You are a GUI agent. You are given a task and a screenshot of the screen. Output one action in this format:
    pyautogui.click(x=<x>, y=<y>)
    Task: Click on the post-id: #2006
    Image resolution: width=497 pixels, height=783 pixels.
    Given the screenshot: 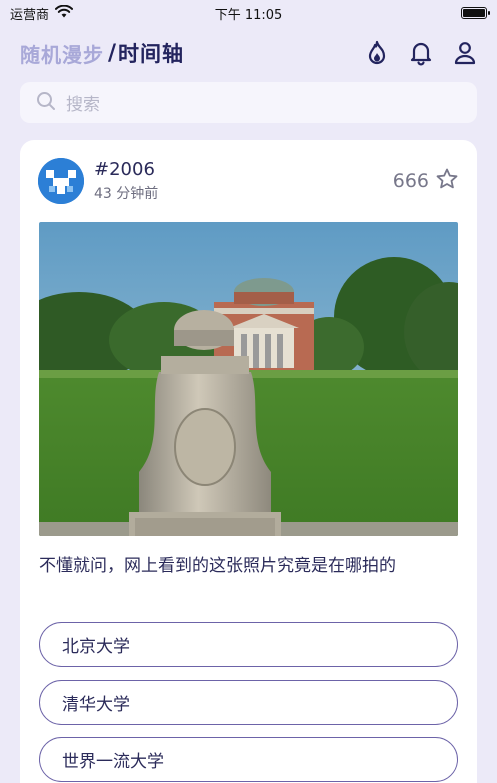 What is the action you would take?
    pyautogui.click(x=124, y=169)
    